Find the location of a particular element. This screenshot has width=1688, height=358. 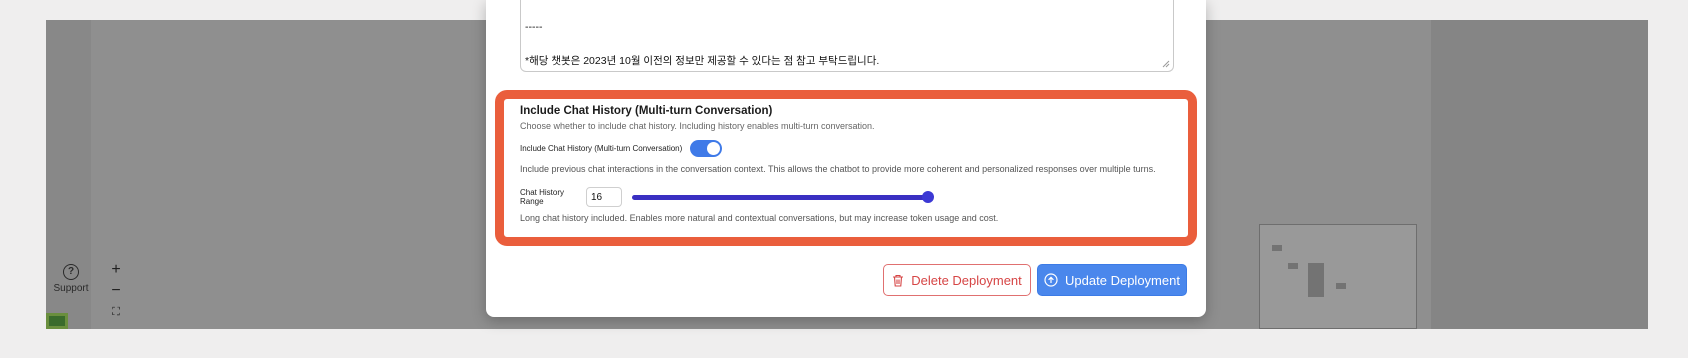

support-button: ? Support is located at coordinates (71, 279).